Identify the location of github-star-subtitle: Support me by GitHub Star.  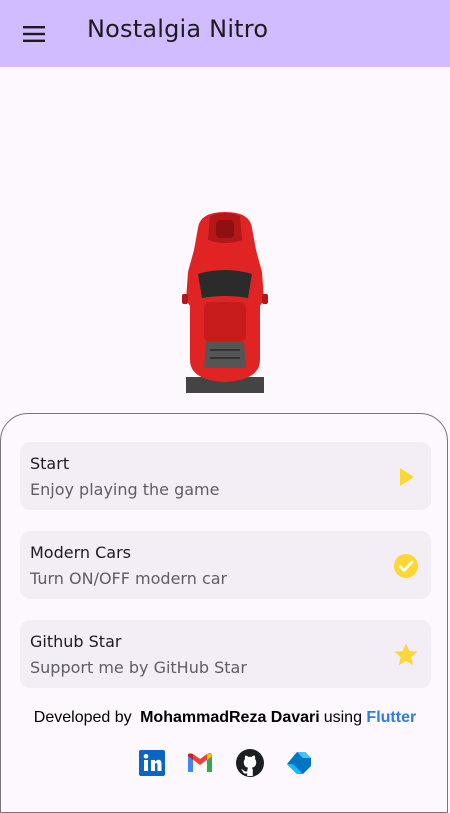
(138, 667).